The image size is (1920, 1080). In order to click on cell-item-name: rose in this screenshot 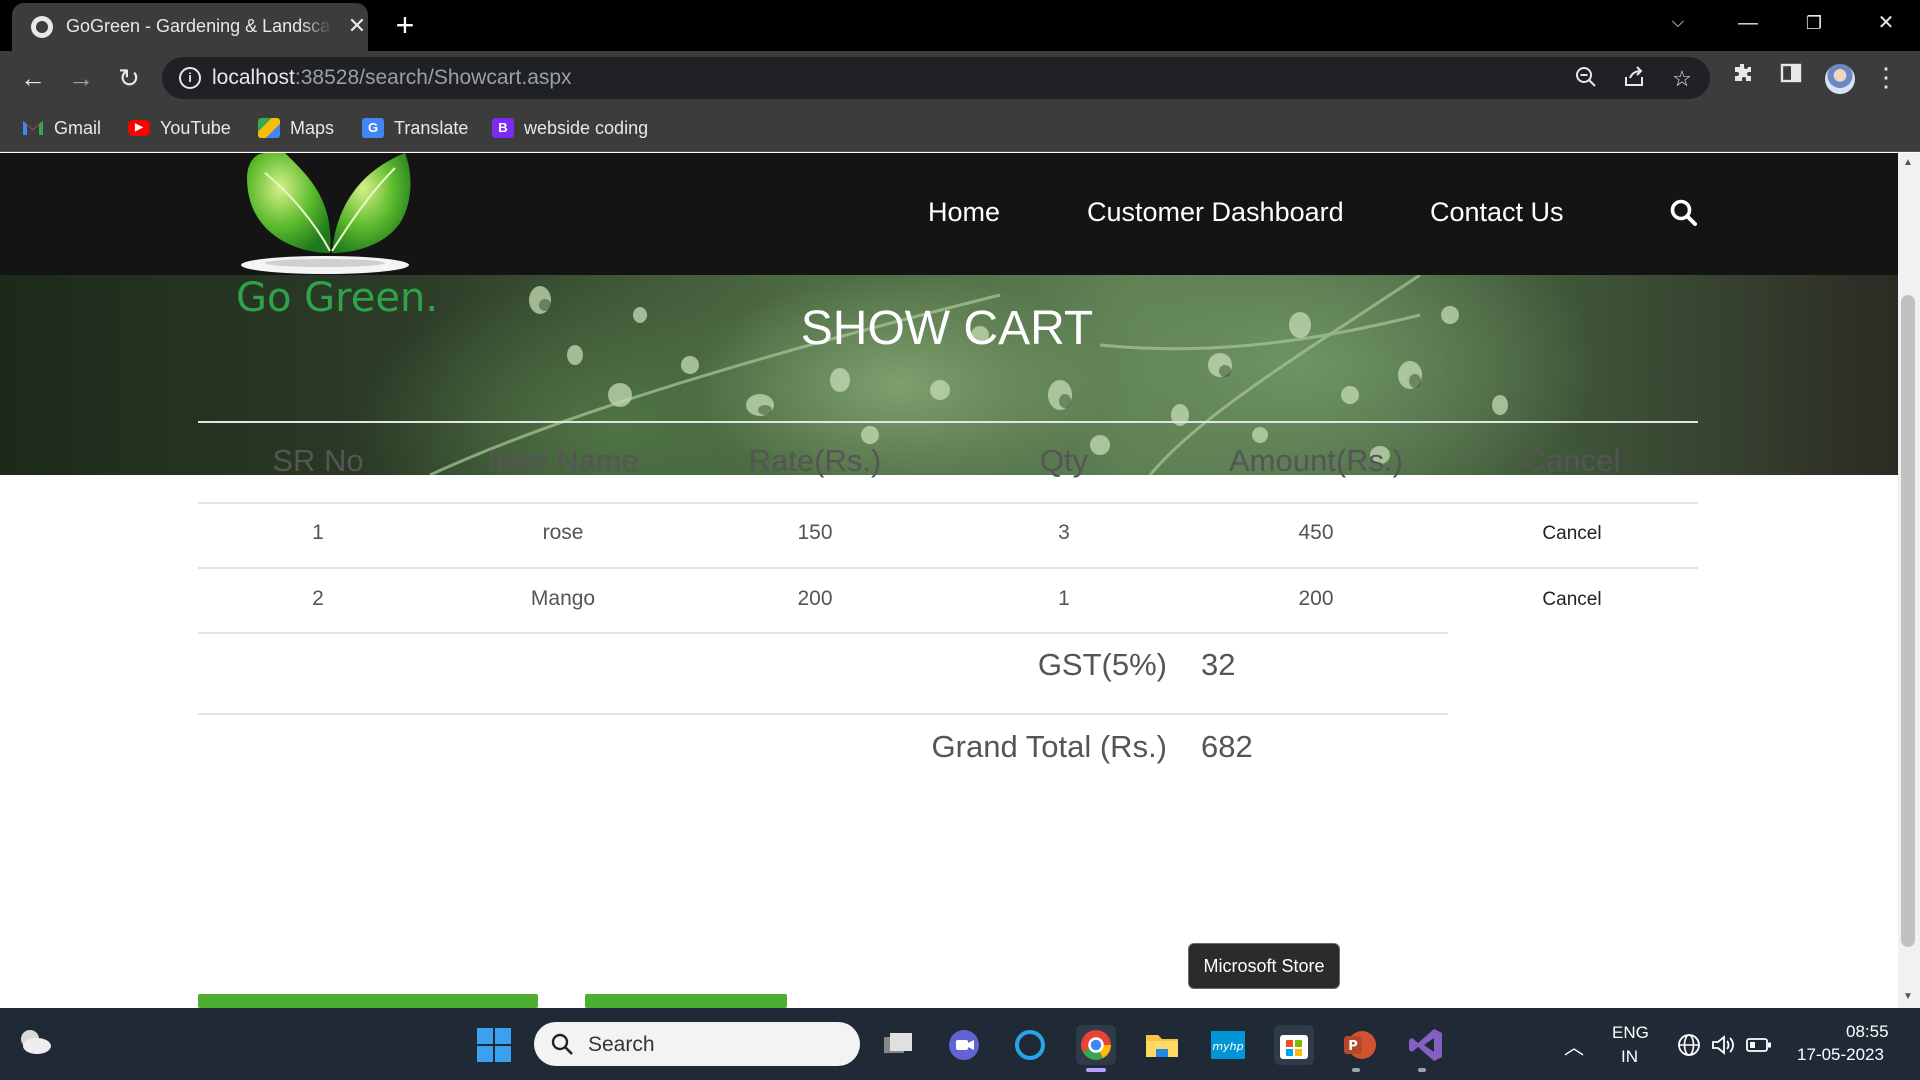, I will do `click(563, 532)`.